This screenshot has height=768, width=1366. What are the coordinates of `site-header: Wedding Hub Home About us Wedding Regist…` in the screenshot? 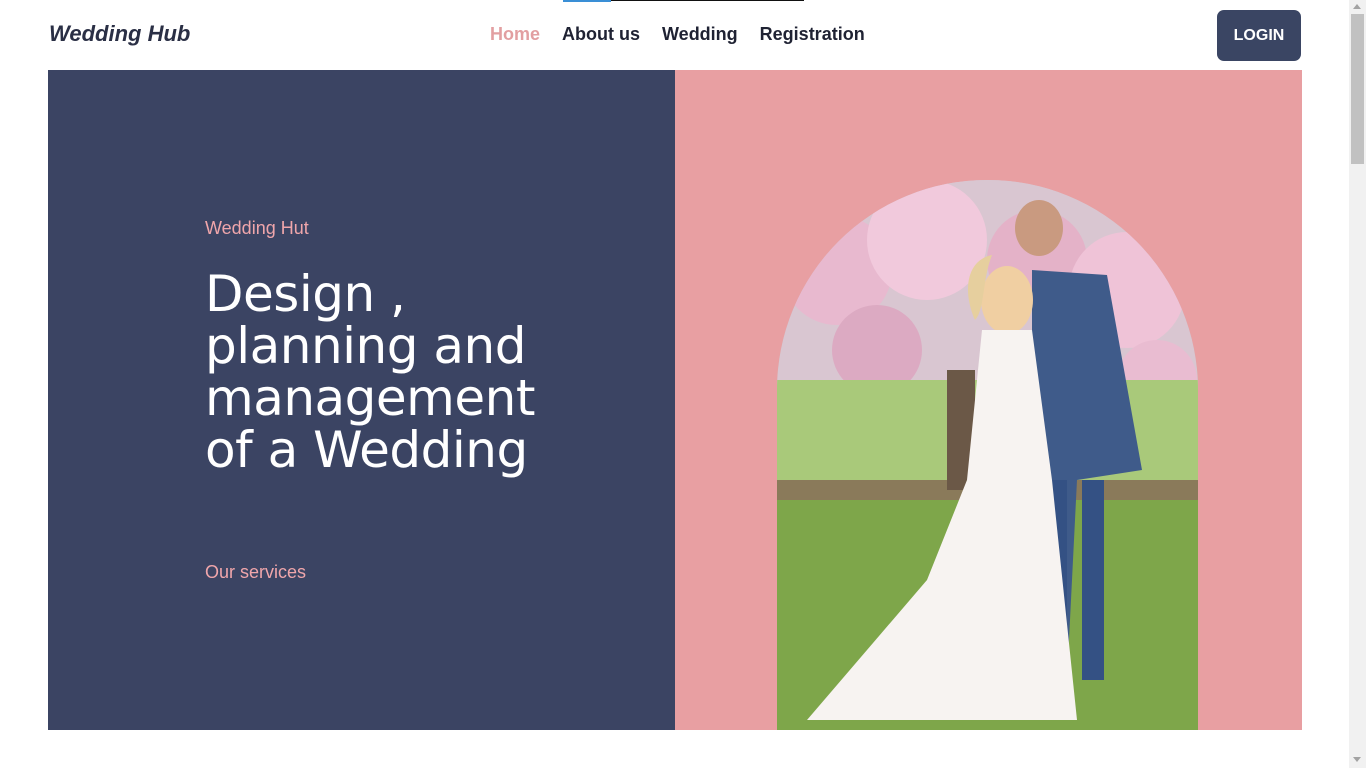 It's located at (674, 35).